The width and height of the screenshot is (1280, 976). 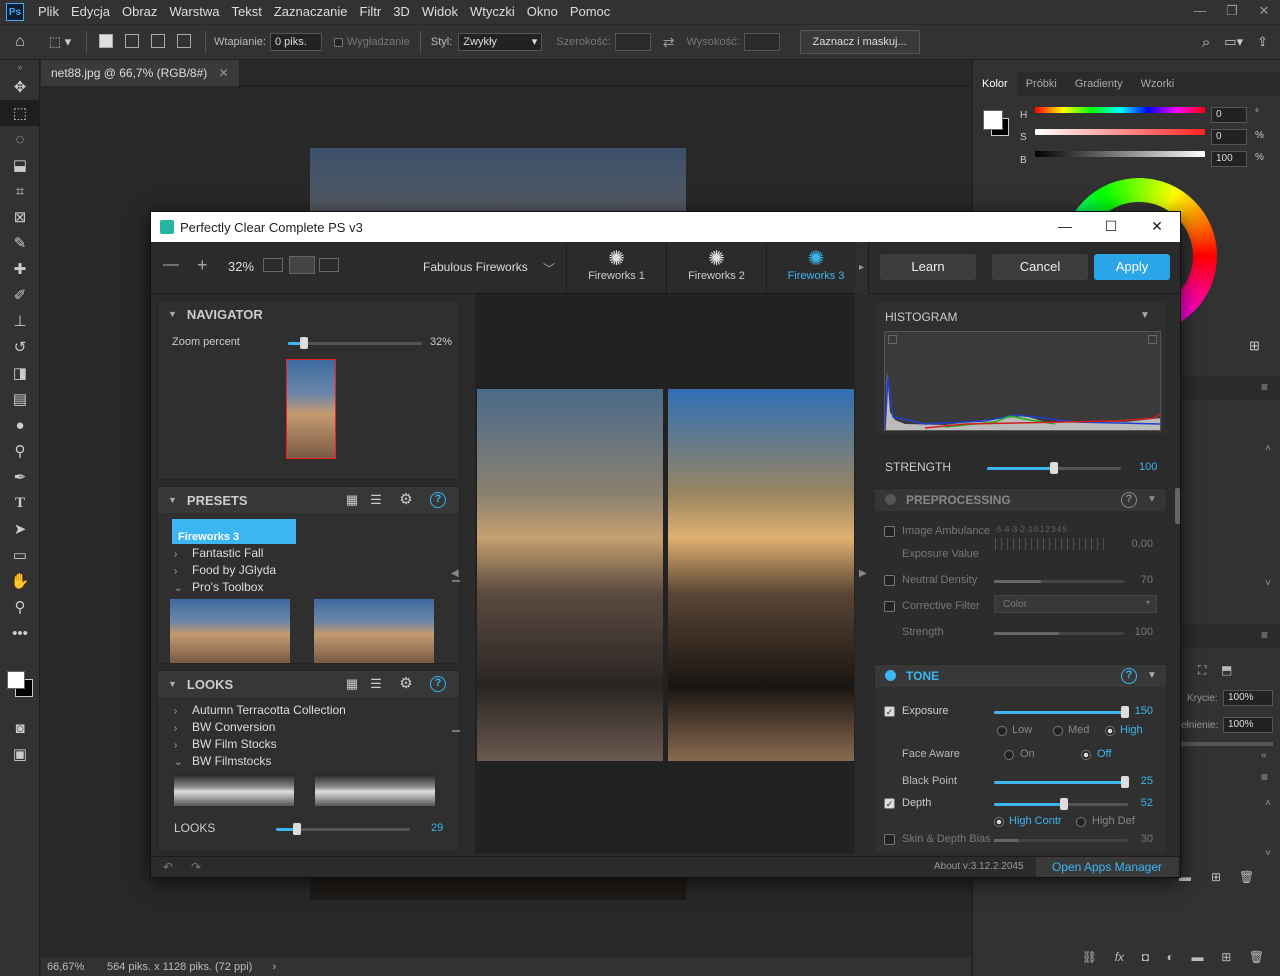 I want to click on mask-icon: ◘, so click(x=1145, y=957).